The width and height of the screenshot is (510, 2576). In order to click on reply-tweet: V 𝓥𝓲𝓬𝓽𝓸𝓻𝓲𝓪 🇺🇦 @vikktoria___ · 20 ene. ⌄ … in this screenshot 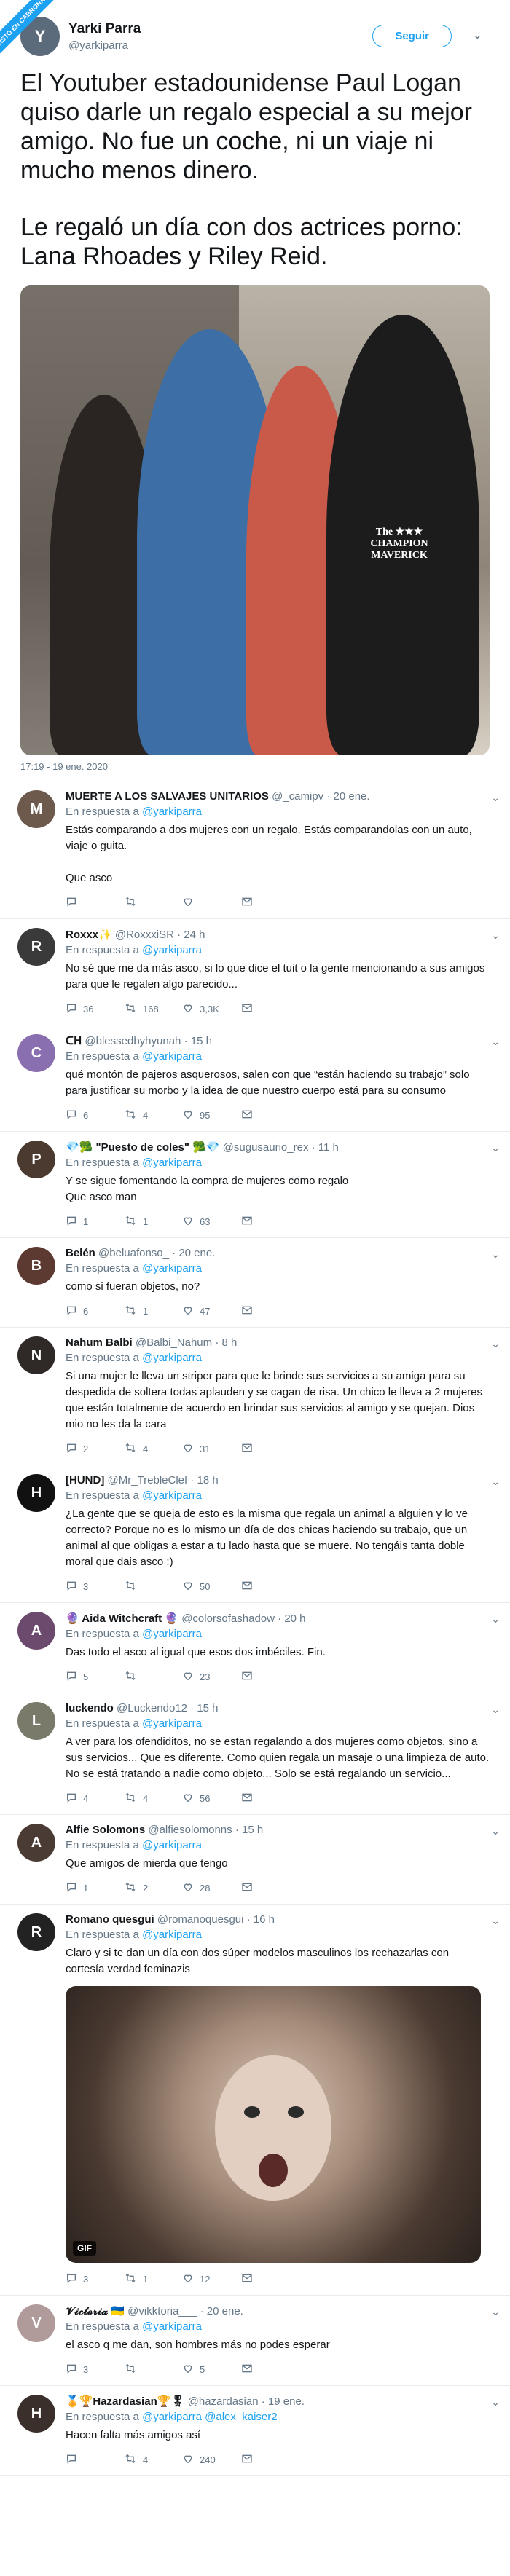, I will do `click(255, 2341)`.